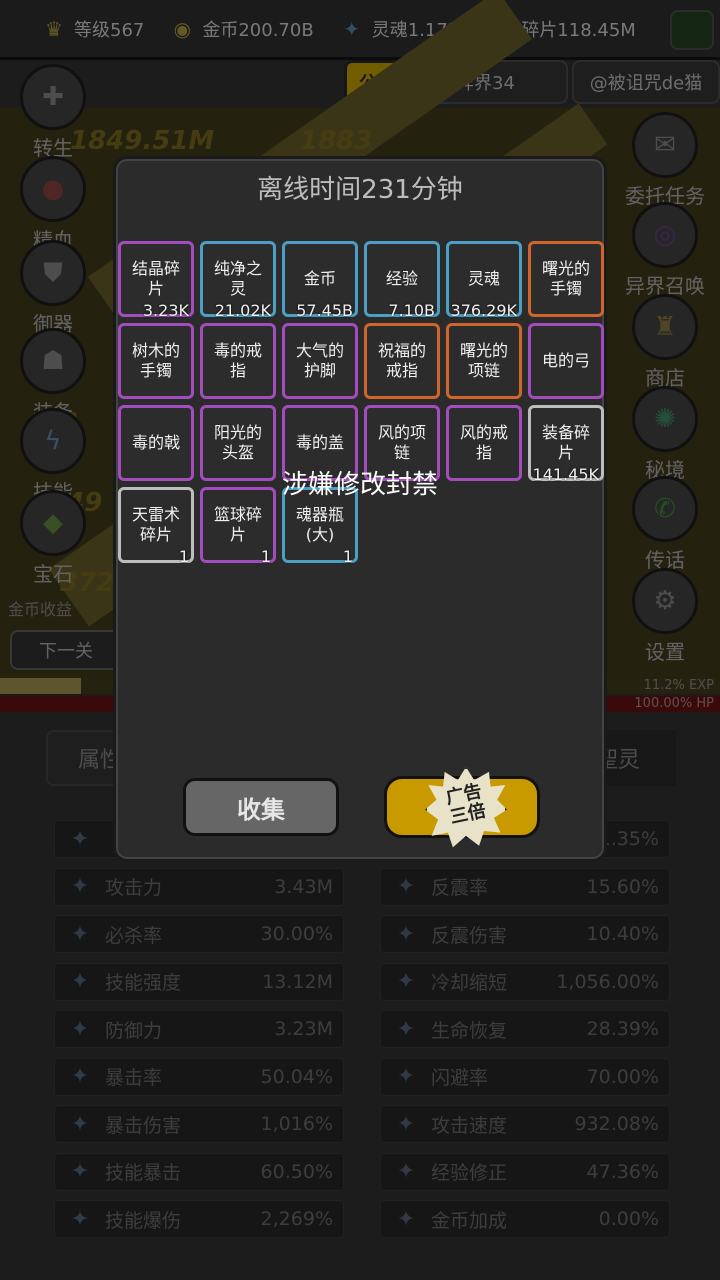 This screenshot has width=720, height=1280. Describe the element at coordinates (360, 190) in the screenshot. I see `dialog-title: 离线时间231分钟` at that location.